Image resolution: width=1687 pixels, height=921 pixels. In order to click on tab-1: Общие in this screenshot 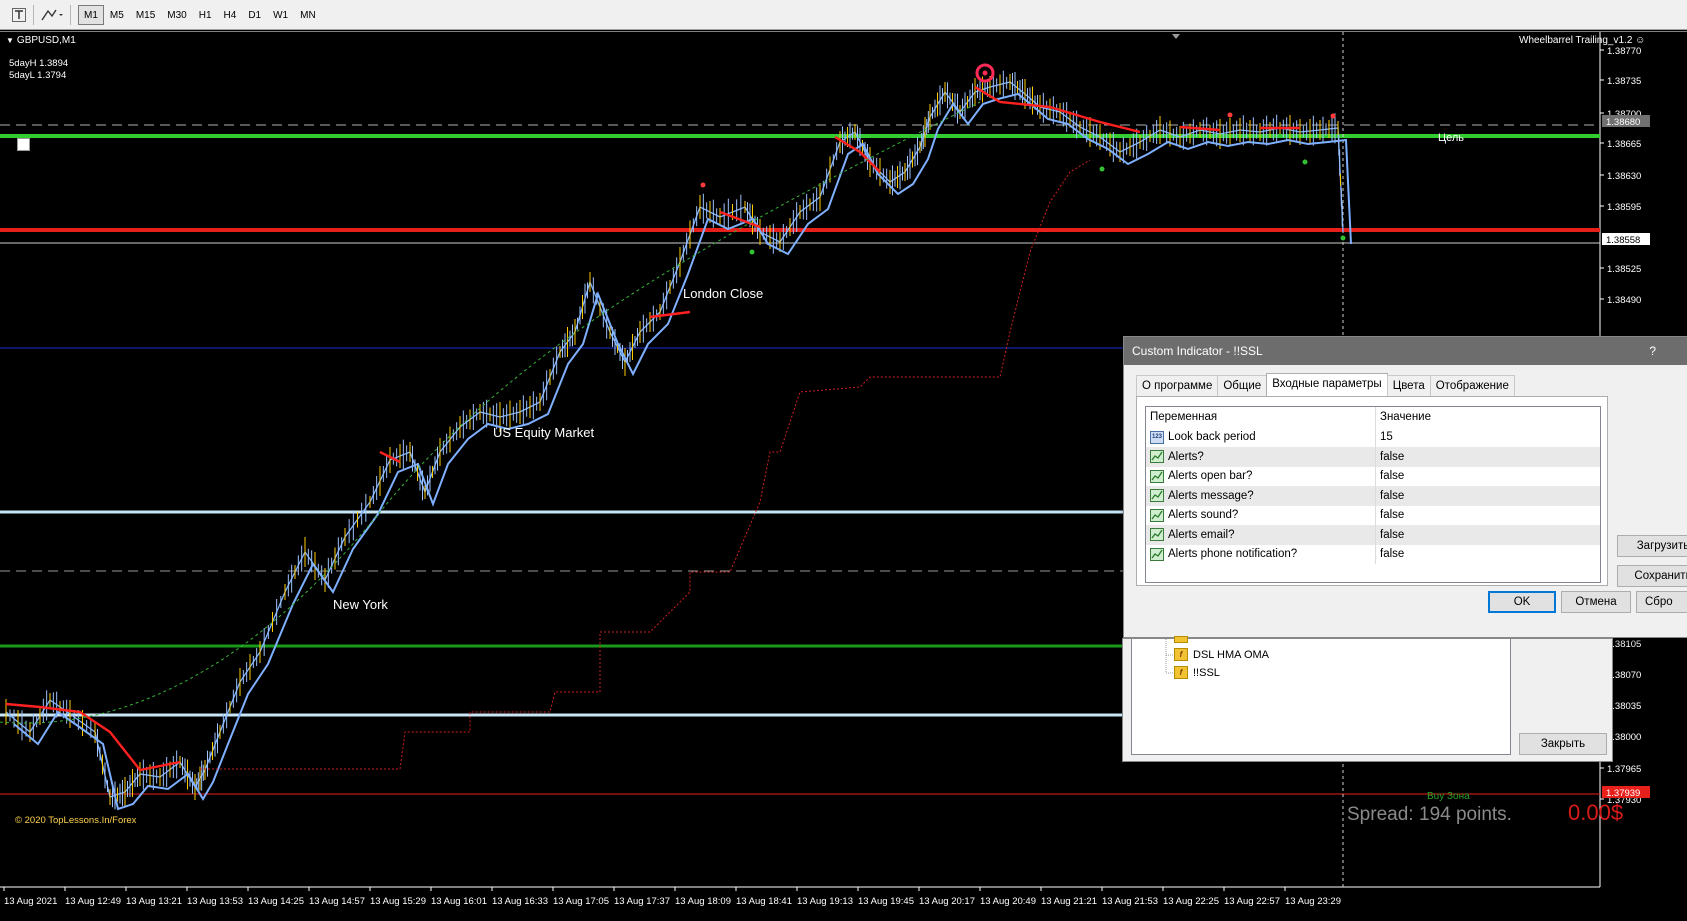, I will do `click(1242, 385)`.